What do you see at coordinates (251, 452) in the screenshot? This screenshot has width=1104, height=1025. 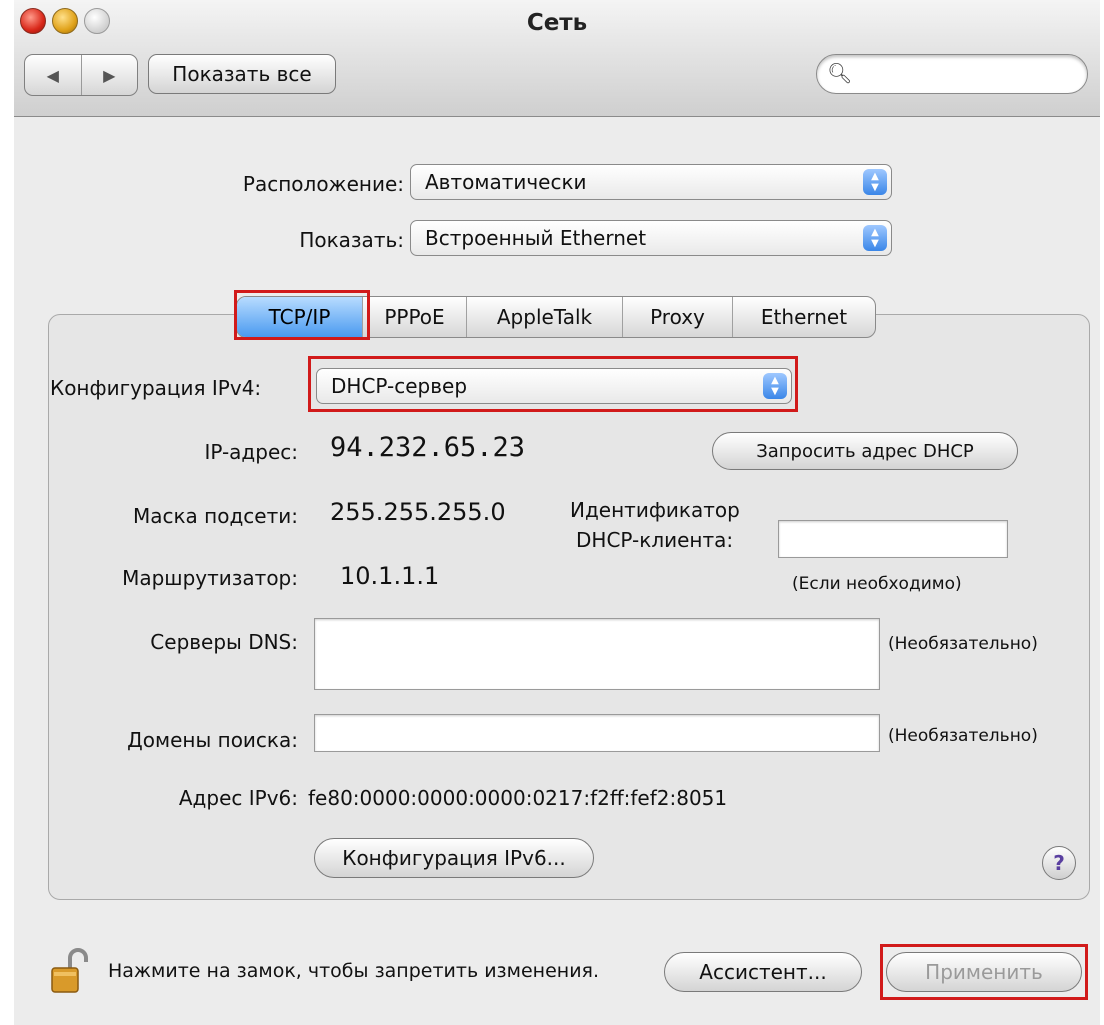 I see `ip-address-label: IP-адрес:` at bounding box center [251, 452].